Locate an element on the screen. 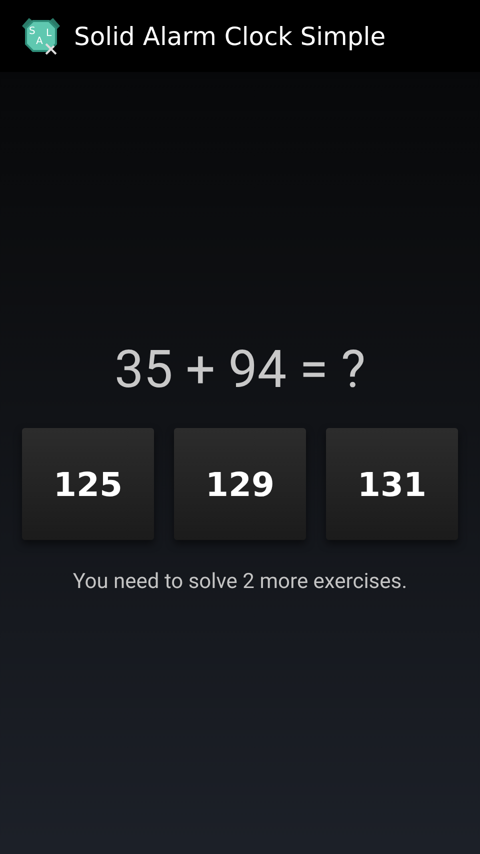 This screenshot has height=854, width=480. math-equation: 35 + 94 = ? is located at coordinates (240, 370).